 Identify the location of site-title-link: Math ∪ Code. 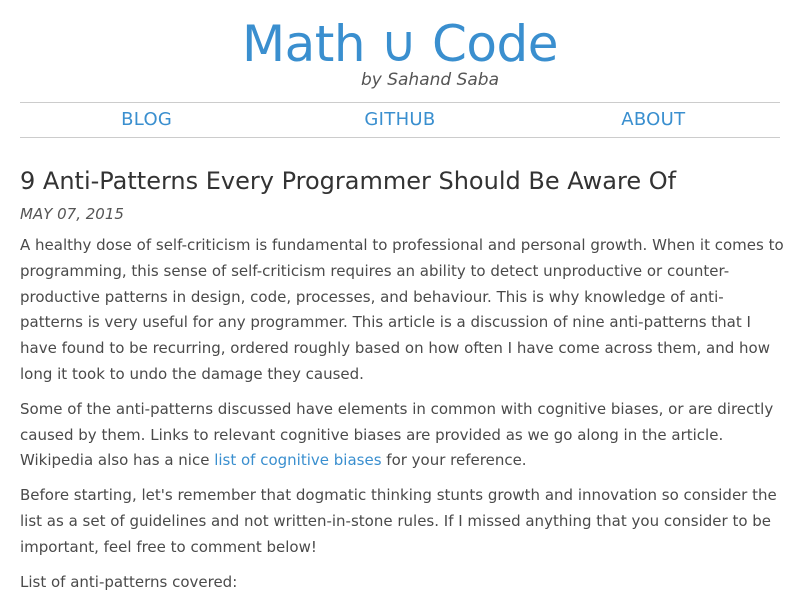
(400, 44).